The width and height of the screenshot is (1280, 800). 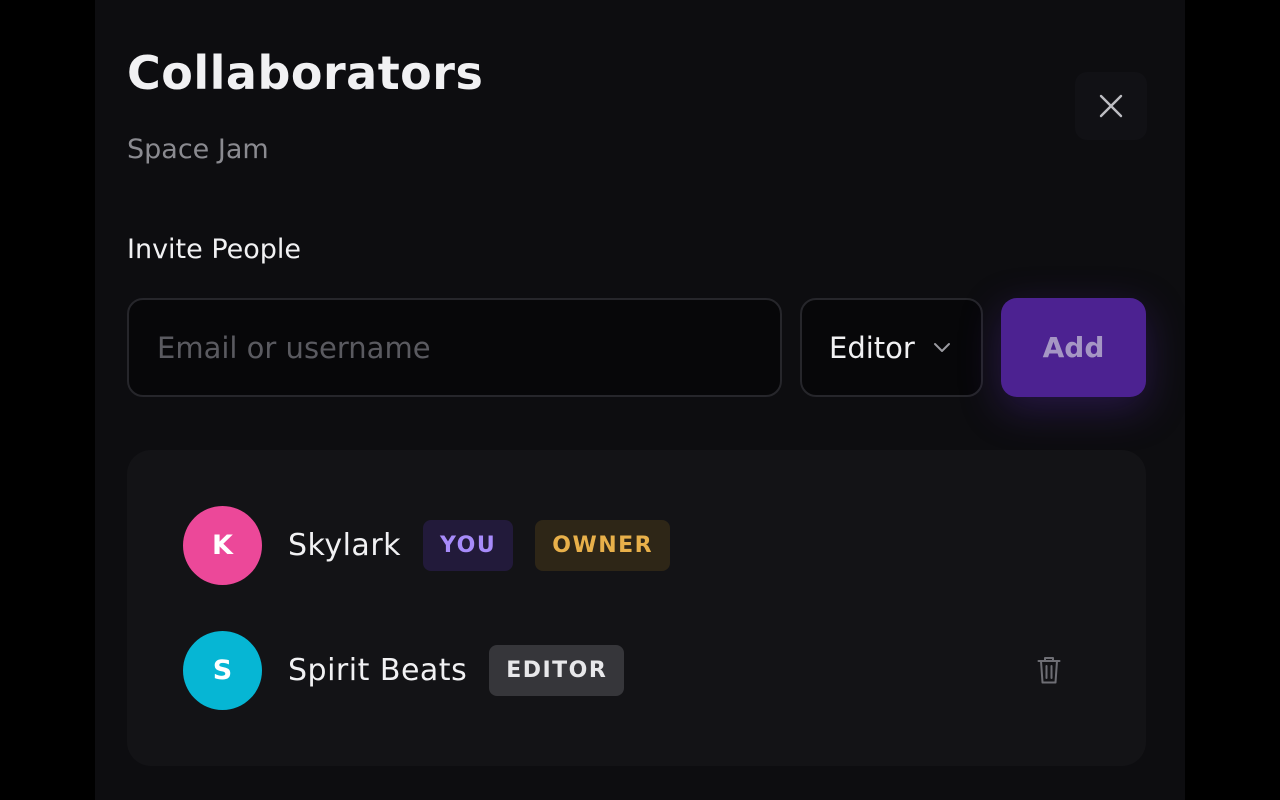 What do you see at coordinates (1073, 347) in the screenshot?
I see `add-button: Add` at bounding box center [1073, 347].